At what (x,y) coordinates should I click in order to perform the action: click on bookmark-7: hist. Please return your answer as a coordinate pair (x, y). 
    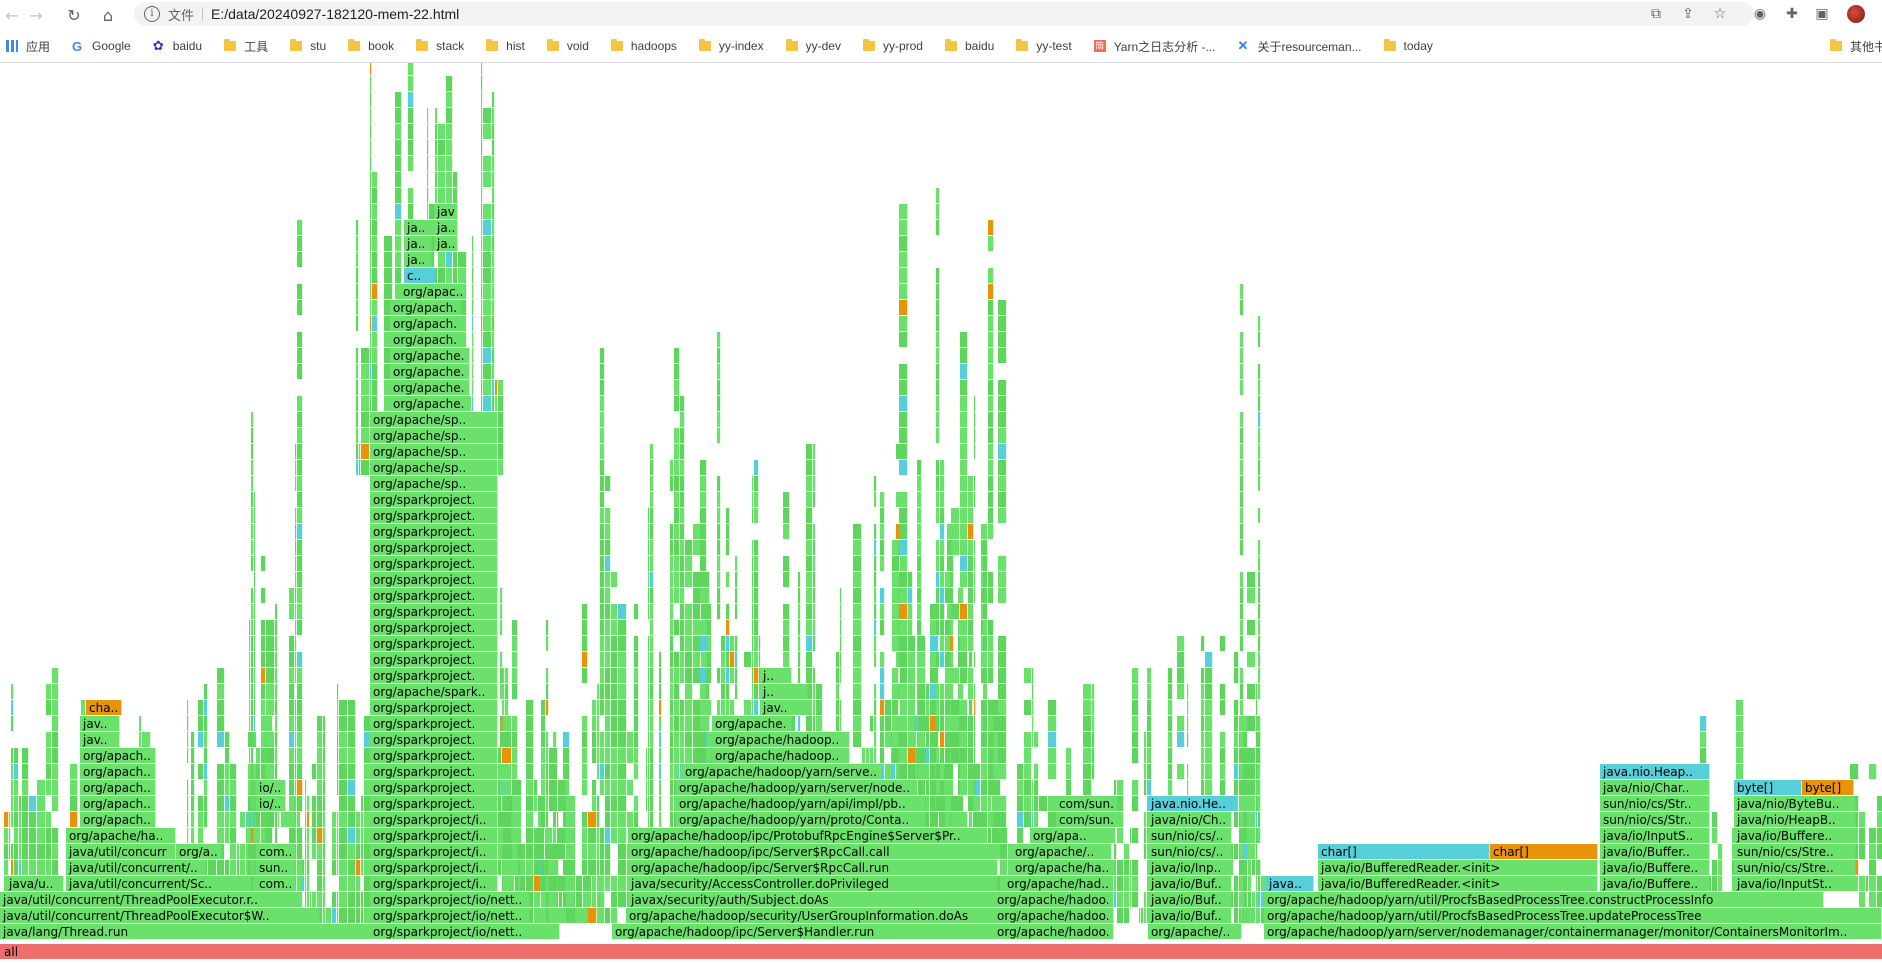
    Looking at the image, I should click on (505, 46).